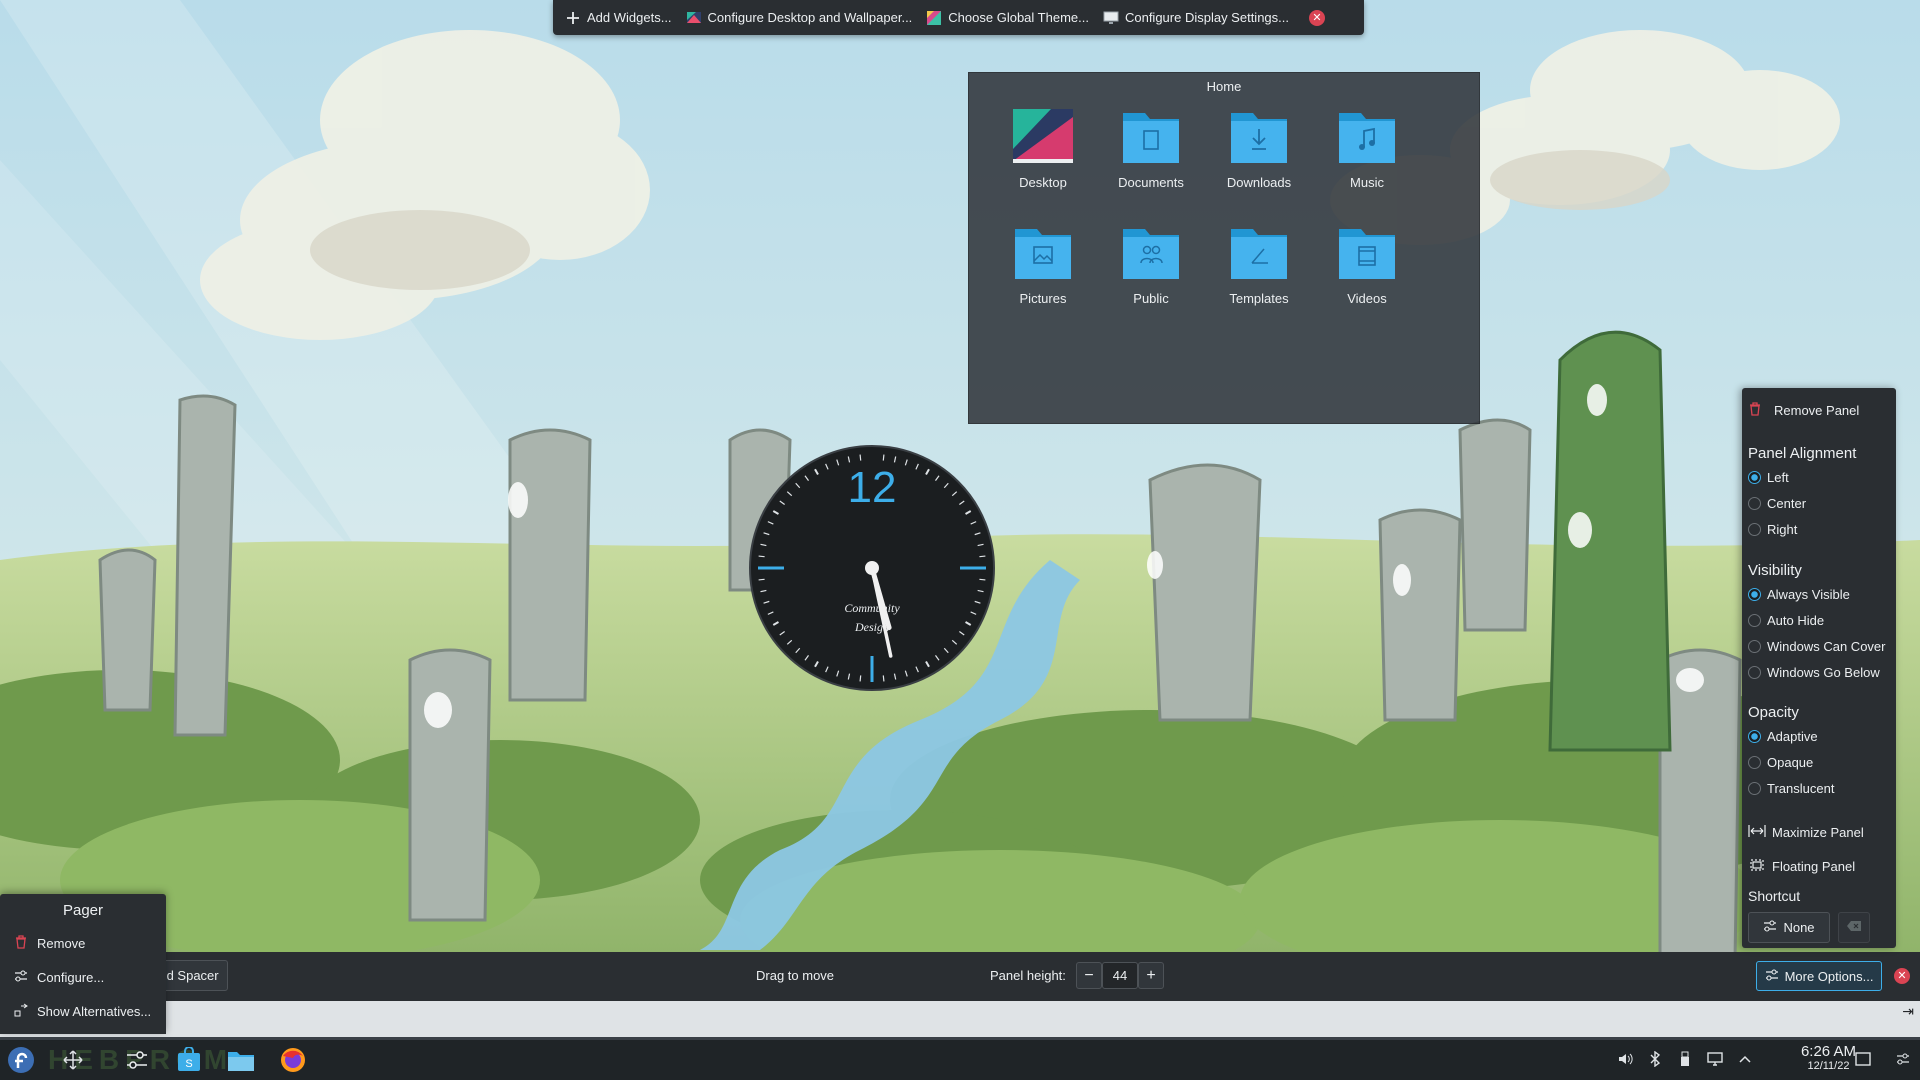 This screenshot has height=1080, width=1920. I want to click on remove-panel-label: Remove Panel, so click(1817, 410).